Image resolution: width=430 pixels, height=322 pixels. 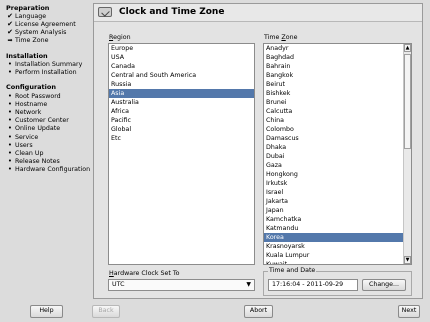 What do you see at coordinates (333, 174) in the screenshot?
I see `timezone-option: Hongkong` at bounding box center [333, 174].